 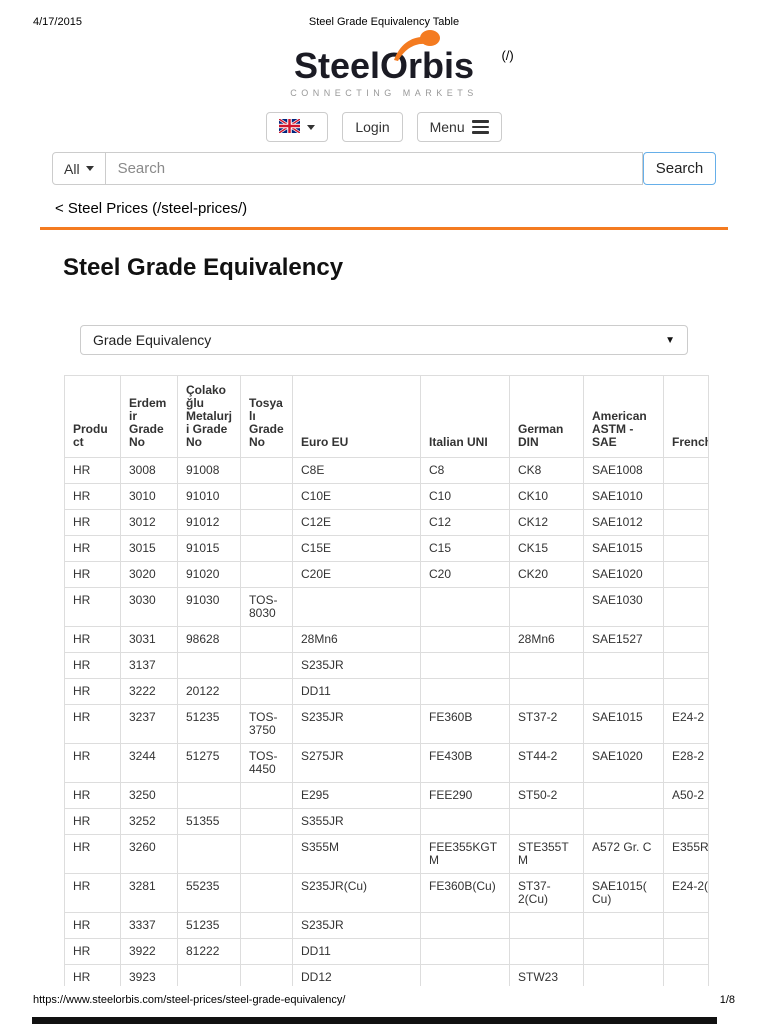 I want to click on table-cell: SAE1012, so click(x=623, y=522).